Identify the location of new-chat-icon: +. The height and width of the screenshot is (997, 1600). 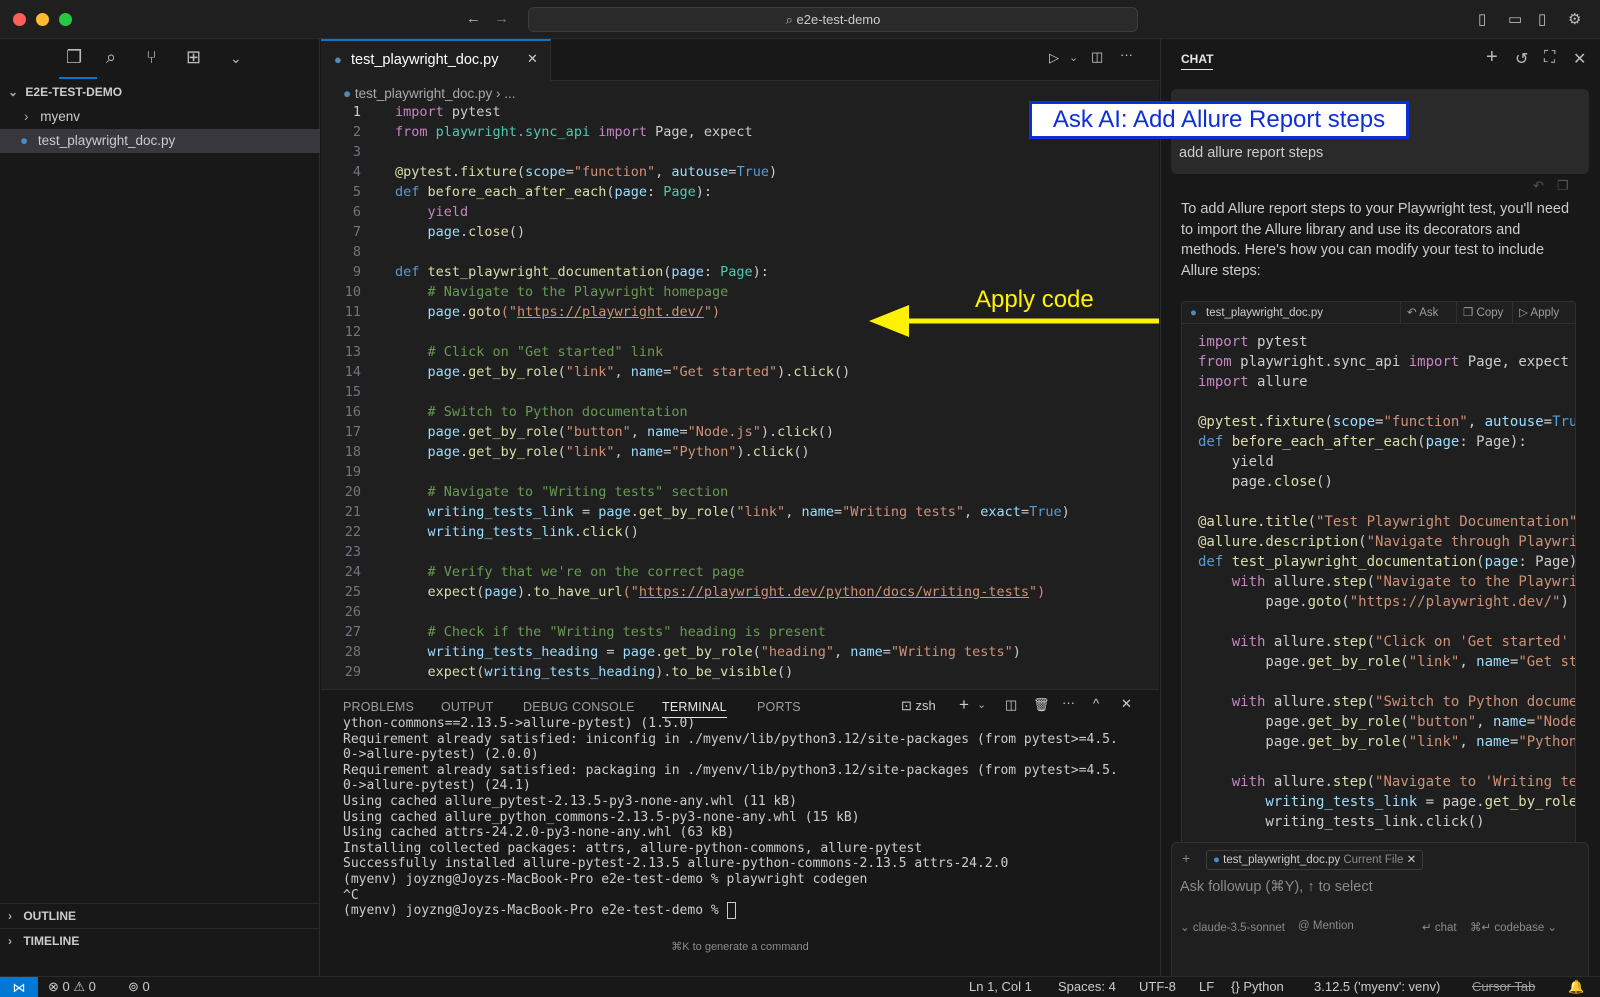
(1492, 57).